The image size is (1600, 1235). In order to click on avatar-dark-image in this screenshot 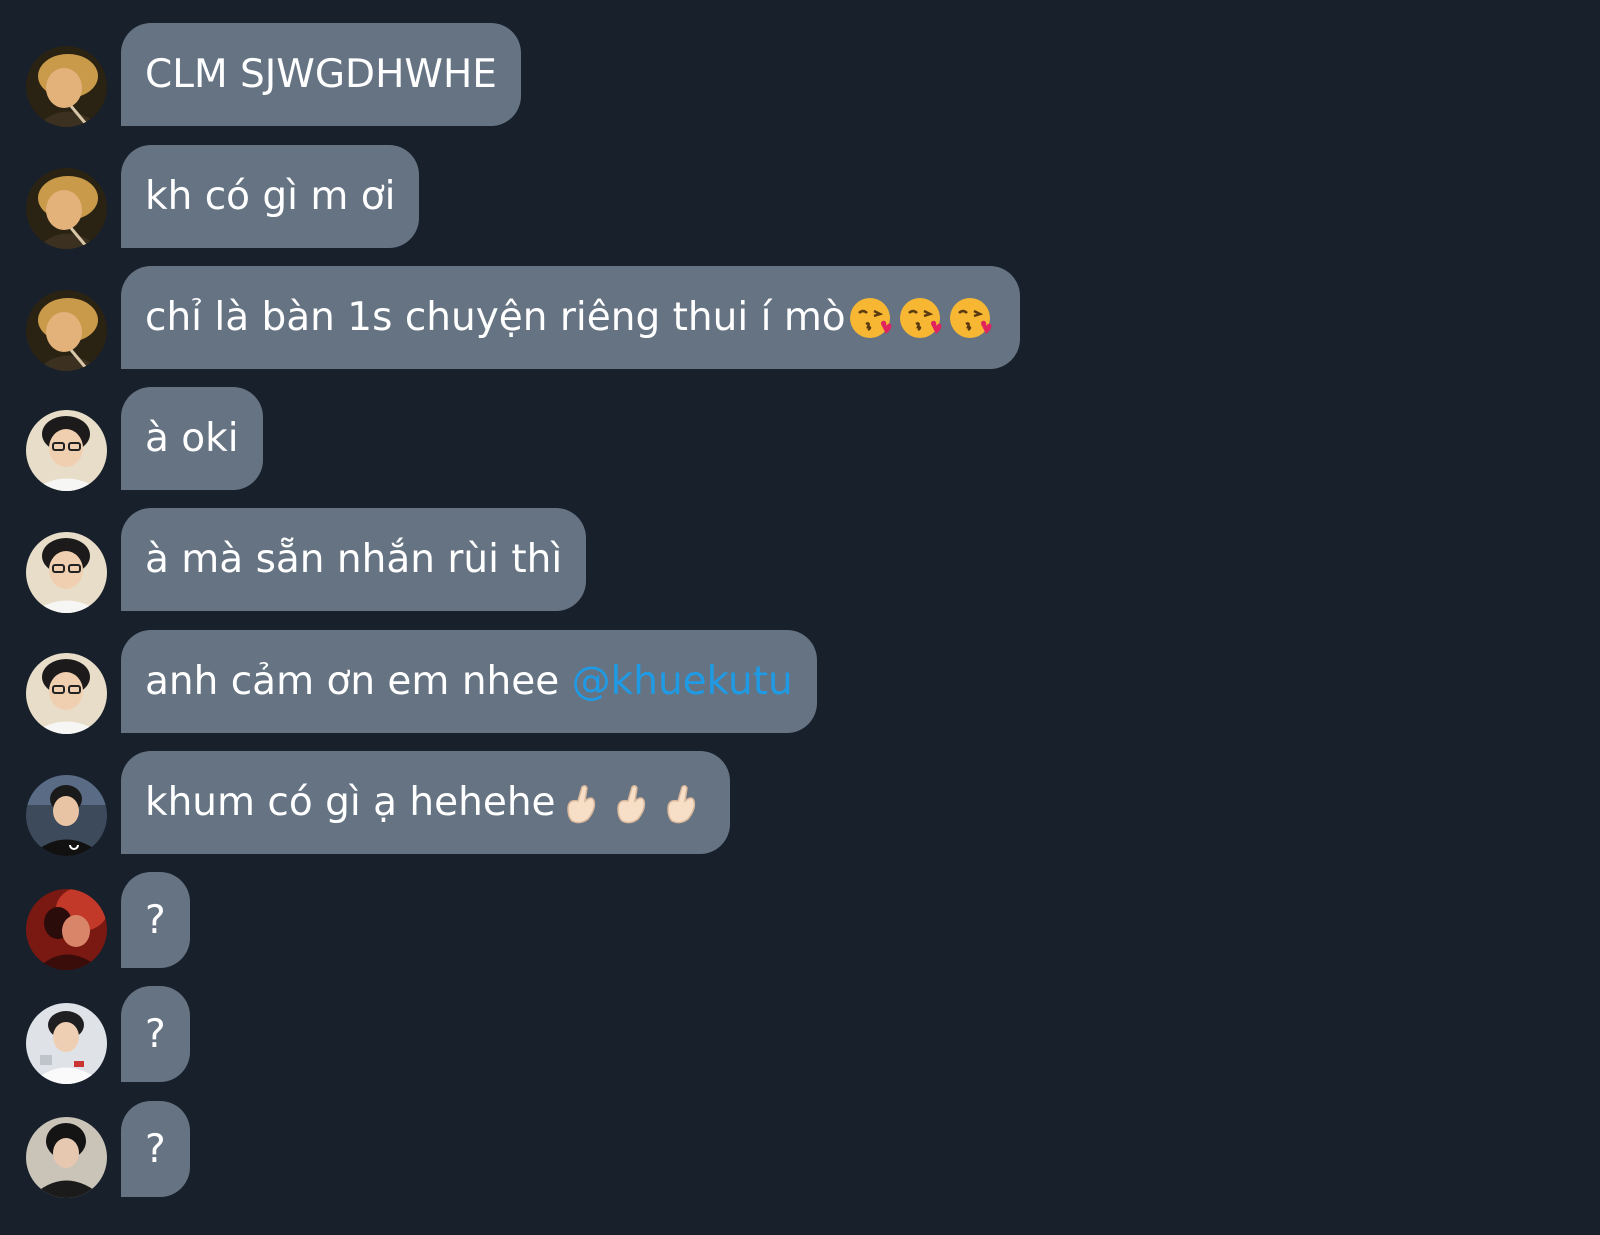, I will do `click(66, 1157)`.